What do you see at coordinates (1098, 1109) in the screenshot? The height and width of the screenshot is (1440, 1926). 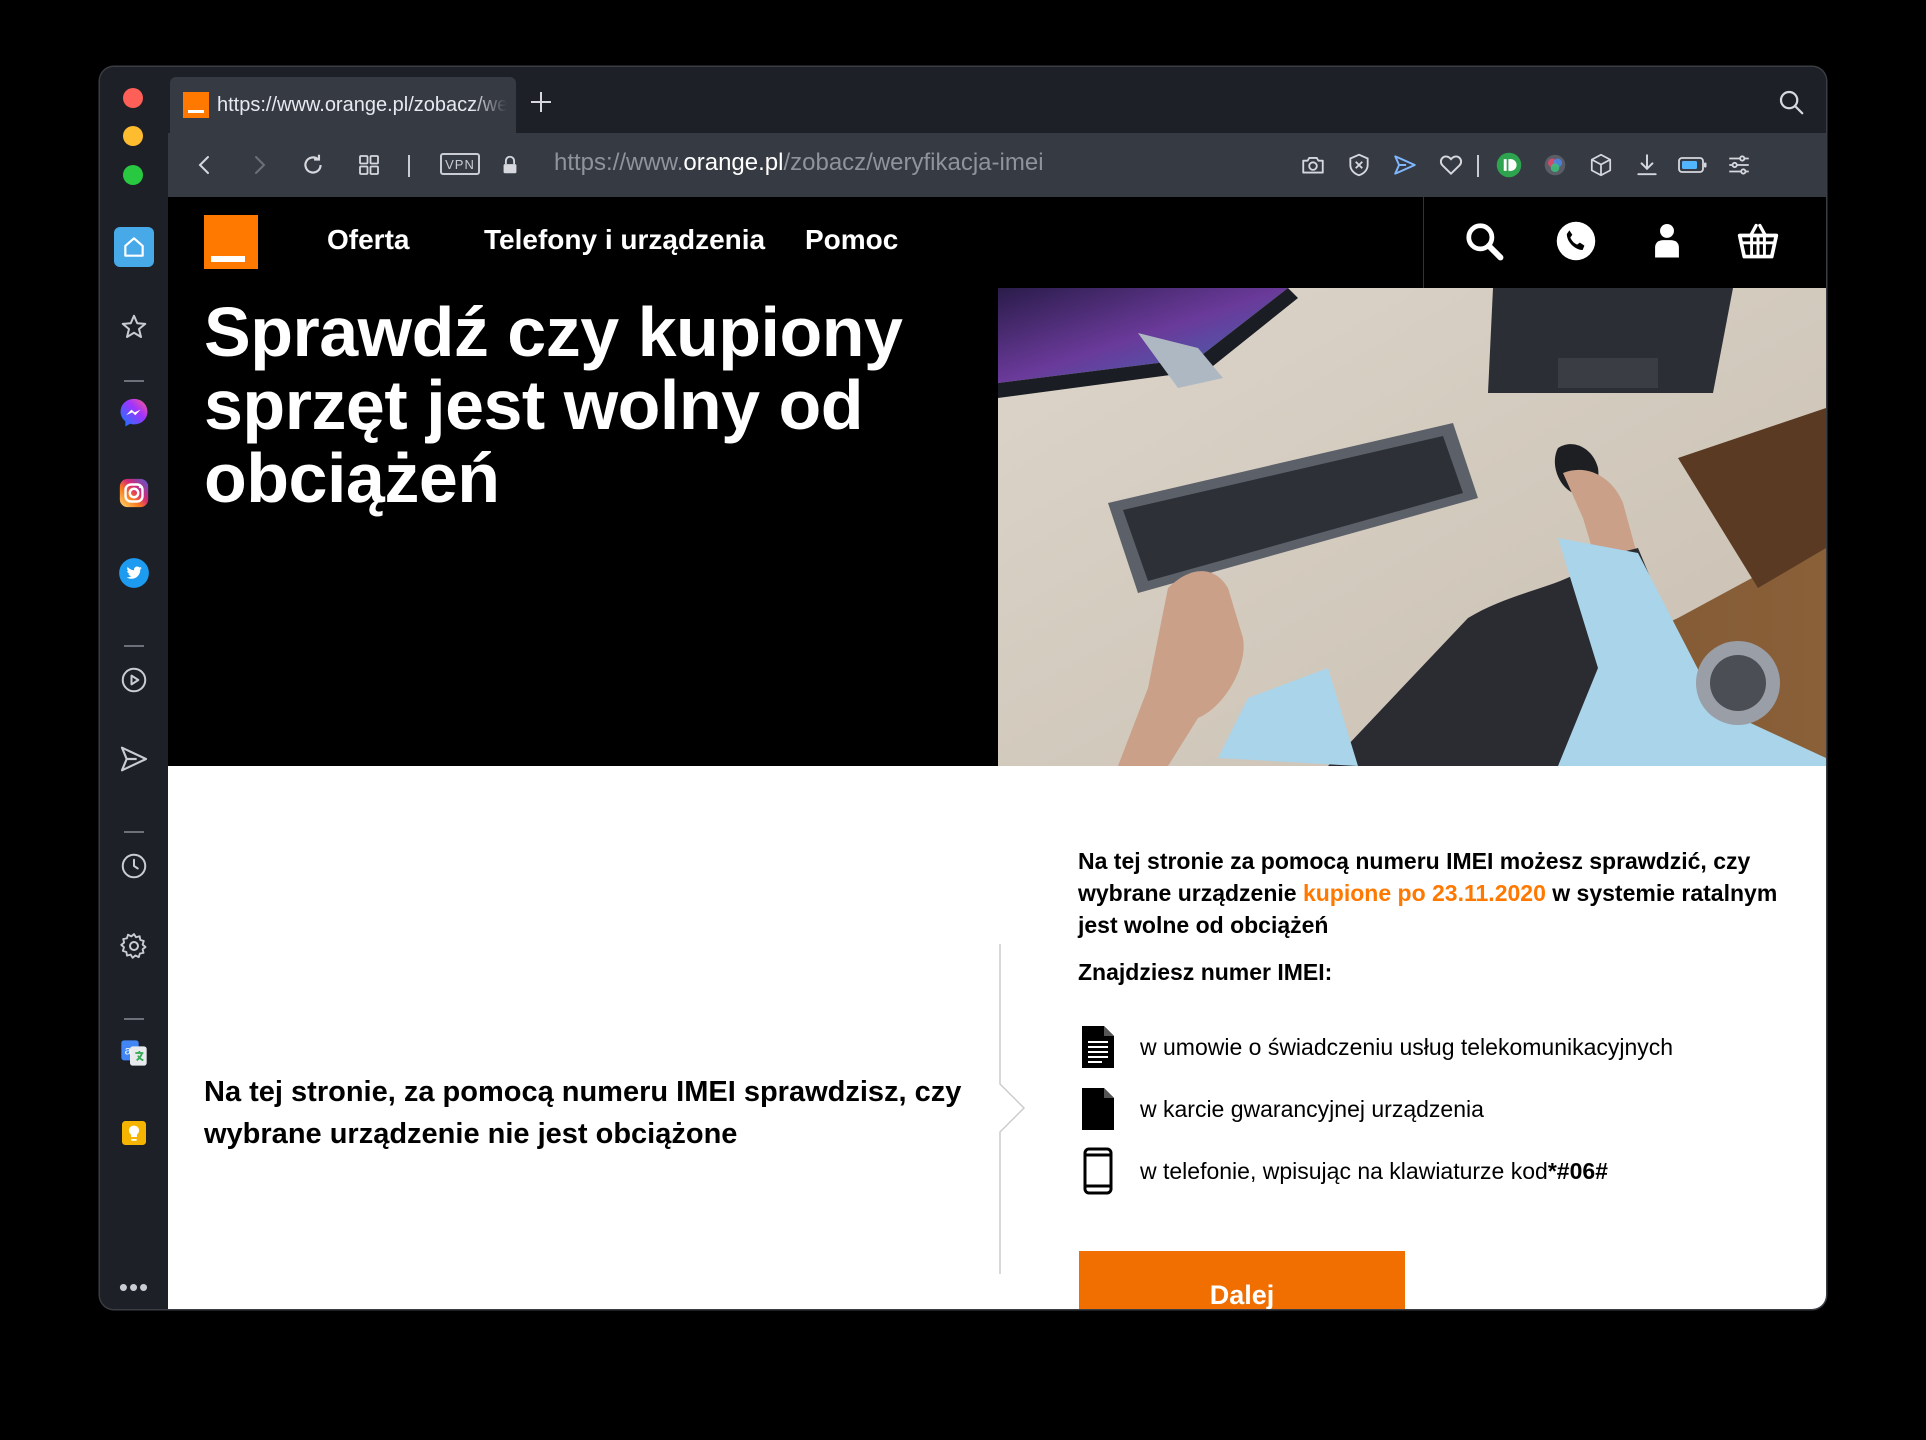 I see `file-icon` at bounding box center [1098, 1109].